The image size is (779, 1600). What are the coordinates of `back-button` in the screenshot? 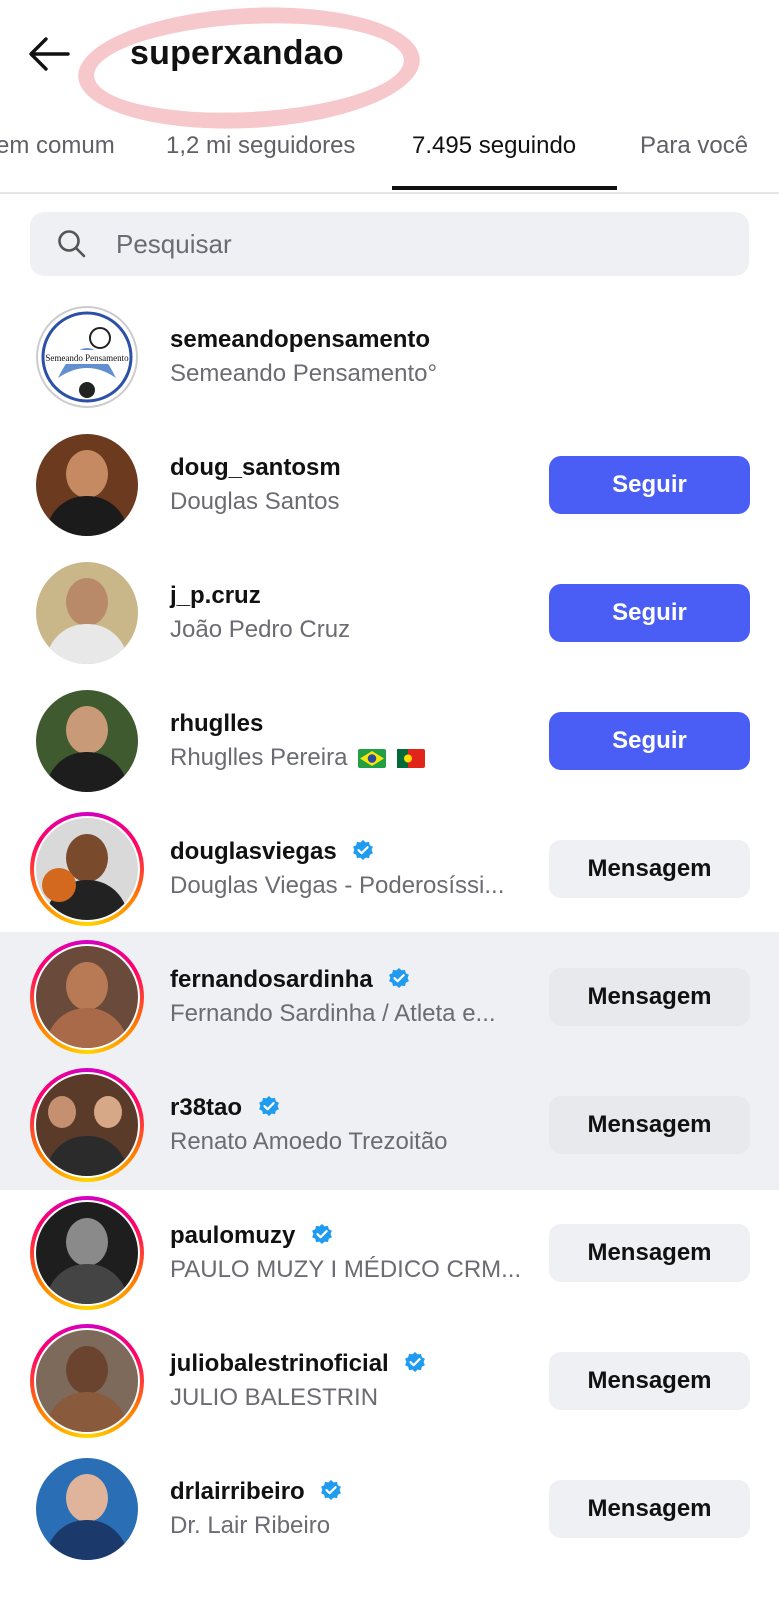 It's located at (49, 54).